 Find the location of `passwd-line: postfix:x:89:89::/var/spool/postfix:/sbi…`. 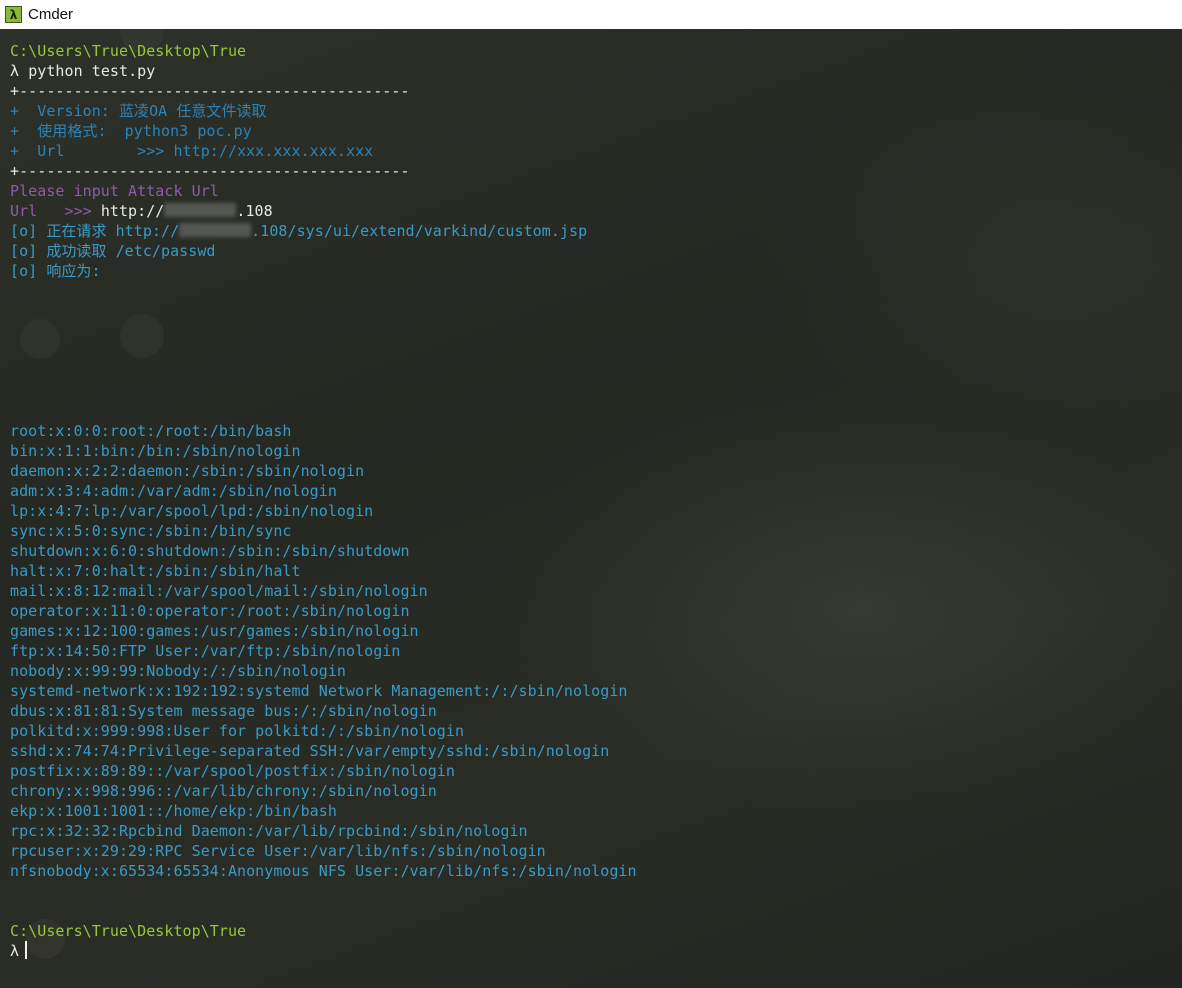

passwd-line: postfix:x:89:89::/var/spool/postfix:/sbi… is located at coordinates (232, 771).